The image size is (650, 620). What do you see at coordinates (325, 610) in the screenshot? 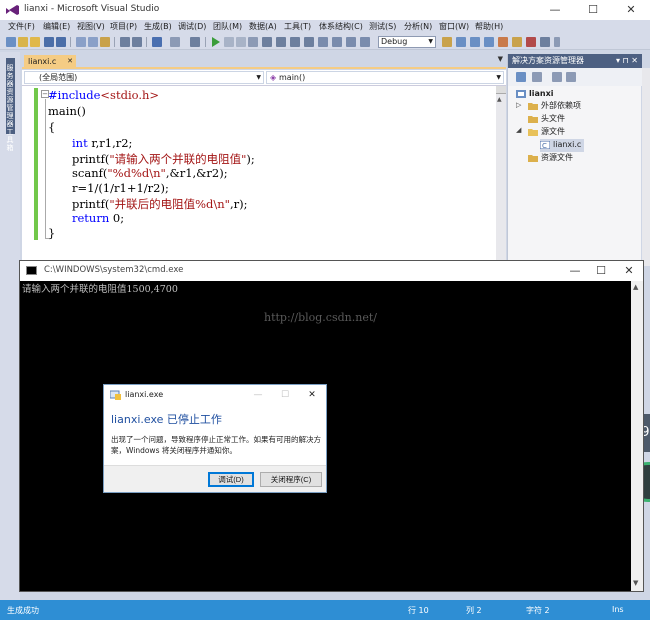
I see `status-bar: 生成成功 行 10 列 2 字符 2 Ins` at bounding box center [325, 610].